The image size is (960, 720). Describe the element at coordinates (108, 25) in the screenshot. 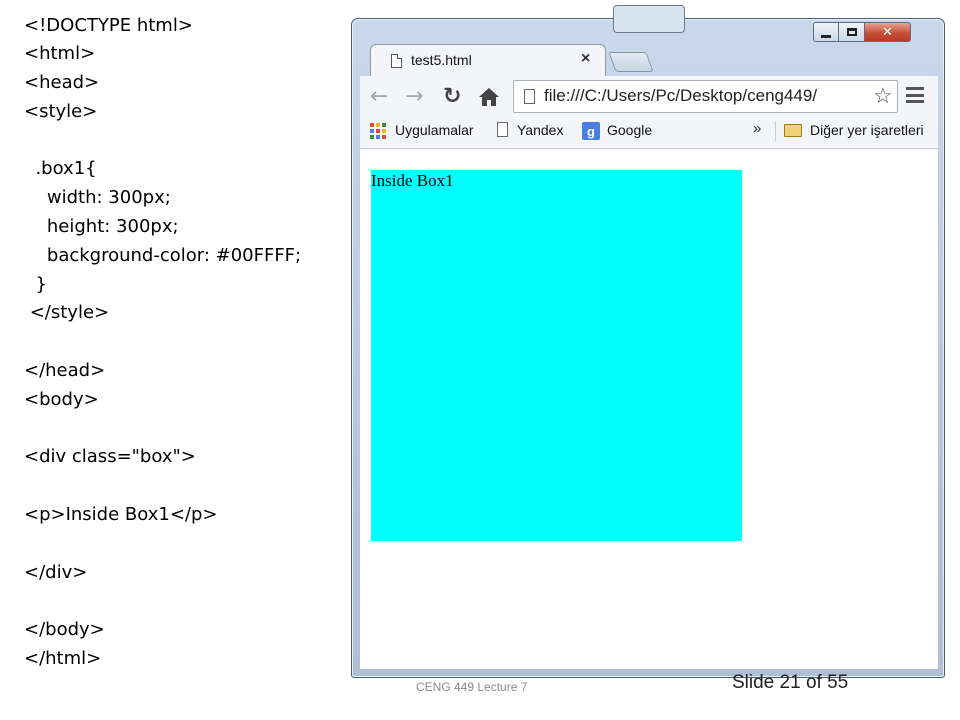

I see `code-line-doctype: <!DOCTYPE html>` at that location.